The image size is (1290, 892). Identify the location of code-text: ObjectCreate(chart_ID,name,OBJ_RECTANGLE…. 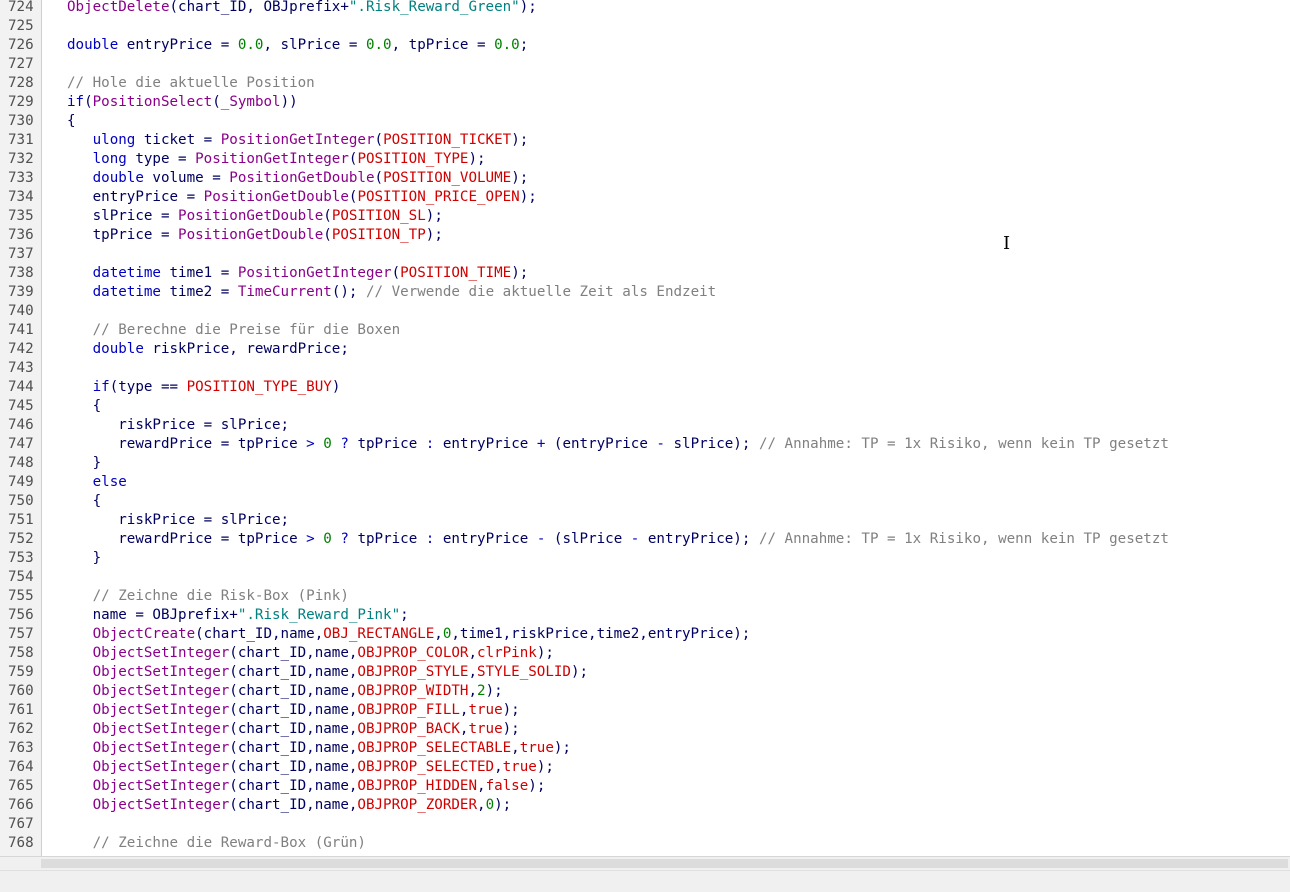
(409, 634).